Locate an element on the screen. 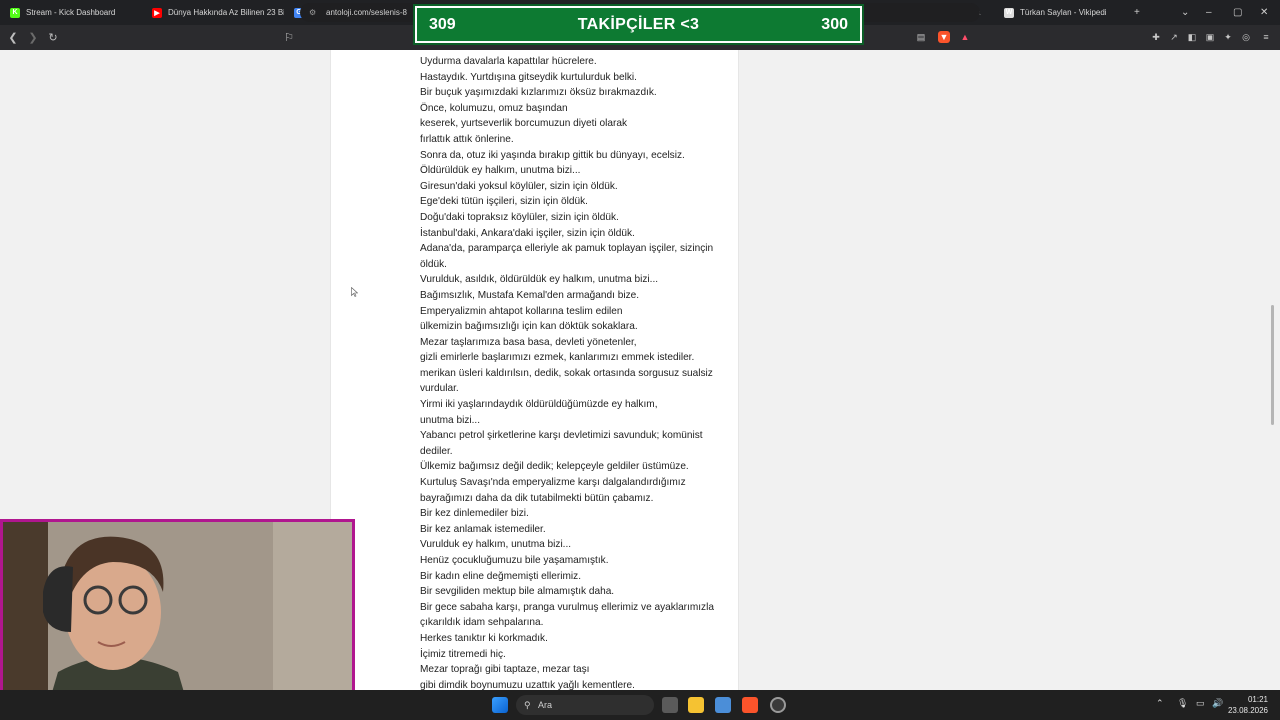  tab-label: Stream - Kick Dashboard is located at coordinates (71, 12).